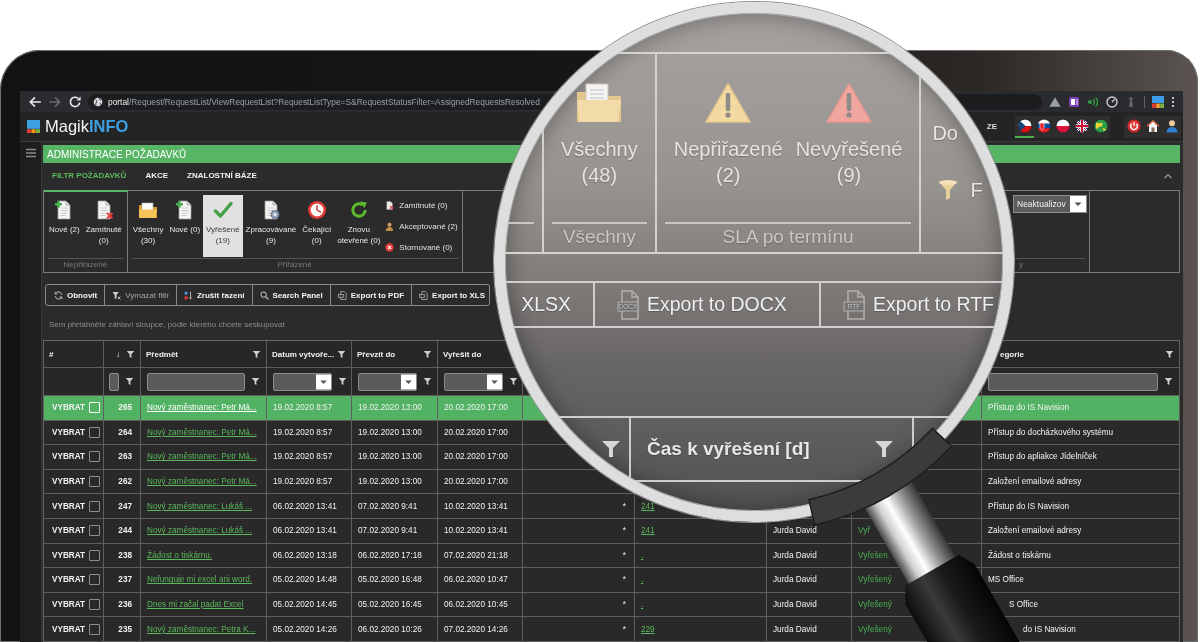  What do you see at coordinates (157, 175) in the screenshot?
I see `tab: AKCE` at bounding box center [157, 175].